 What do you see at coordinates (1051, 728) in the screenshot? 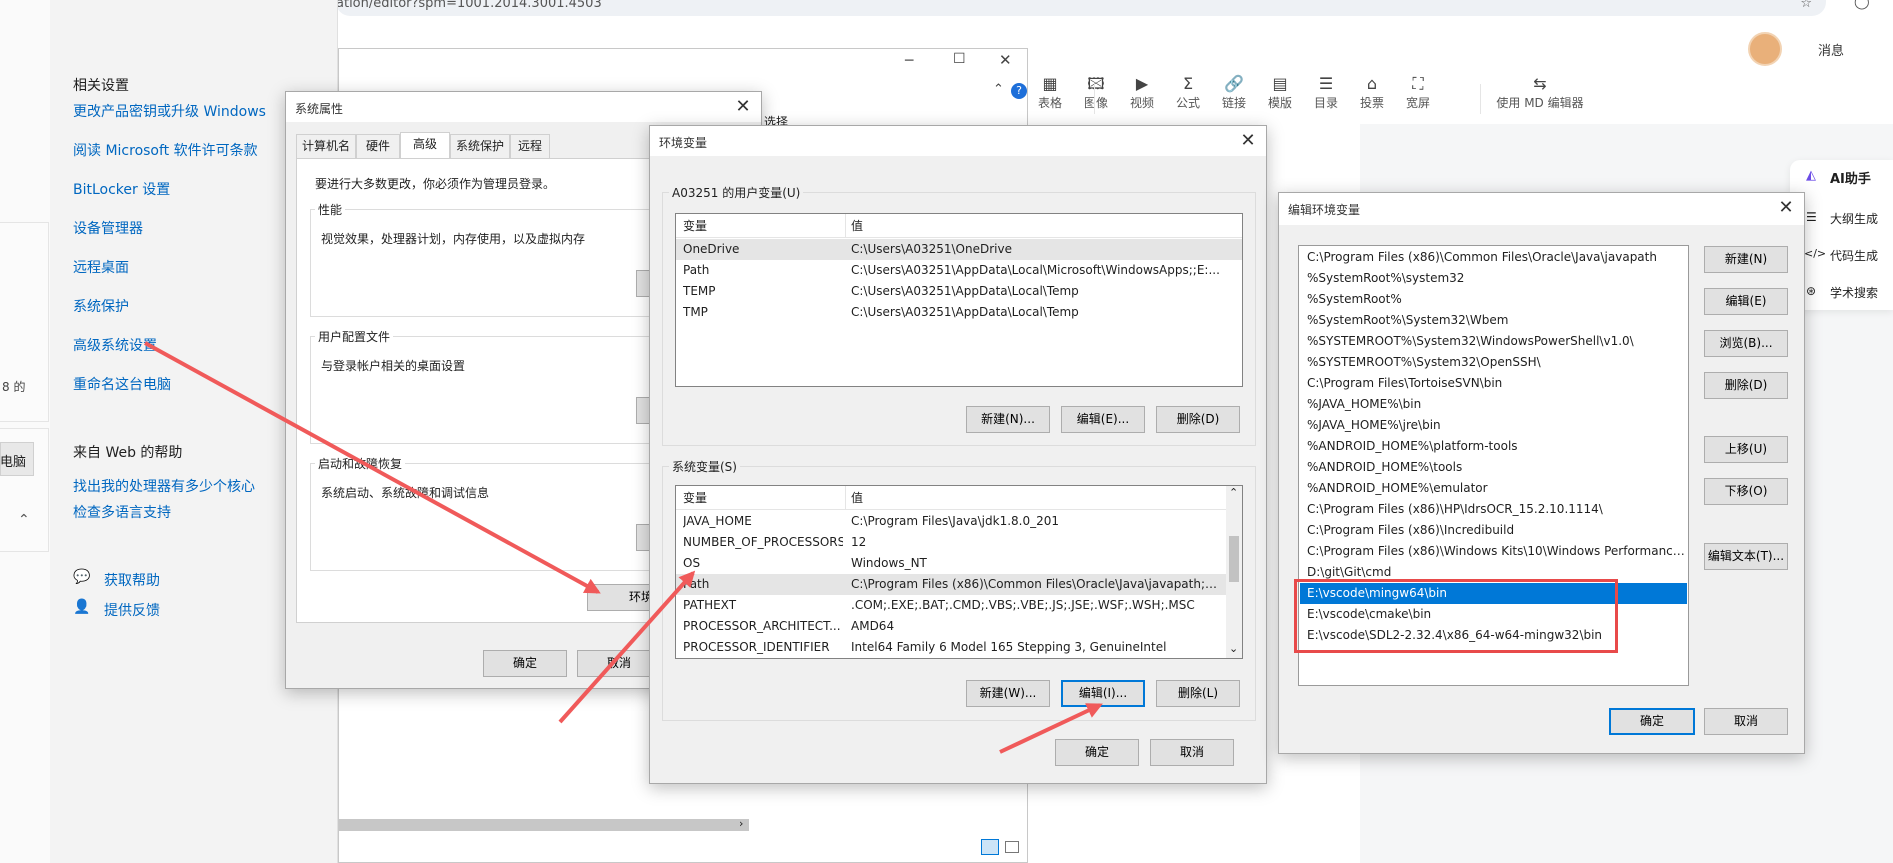
I see `arrow-to-edit-button` at bounding box center [1051, 728].